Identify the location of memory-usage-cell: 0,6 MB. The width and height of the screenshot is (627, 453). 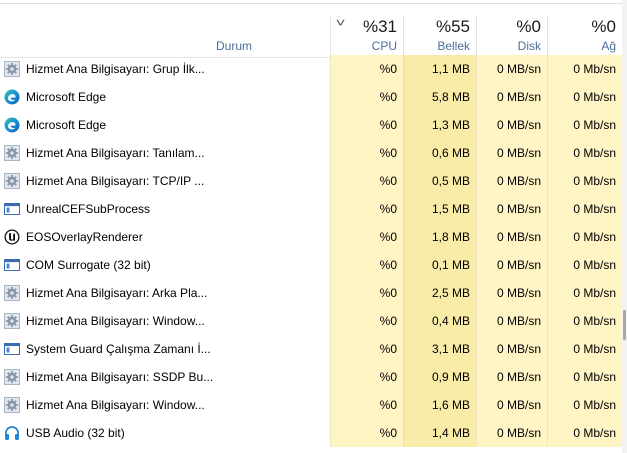
(439, 153).